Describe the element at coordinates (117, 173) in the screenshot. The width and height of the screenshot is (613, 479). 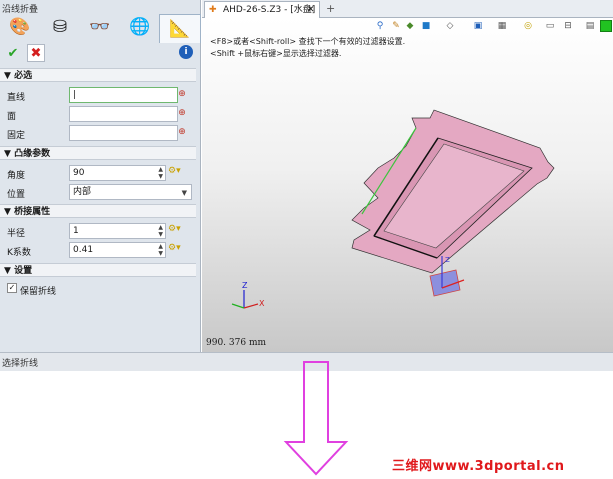
I see `angle-input: 90 ▲ ▼` at that location.